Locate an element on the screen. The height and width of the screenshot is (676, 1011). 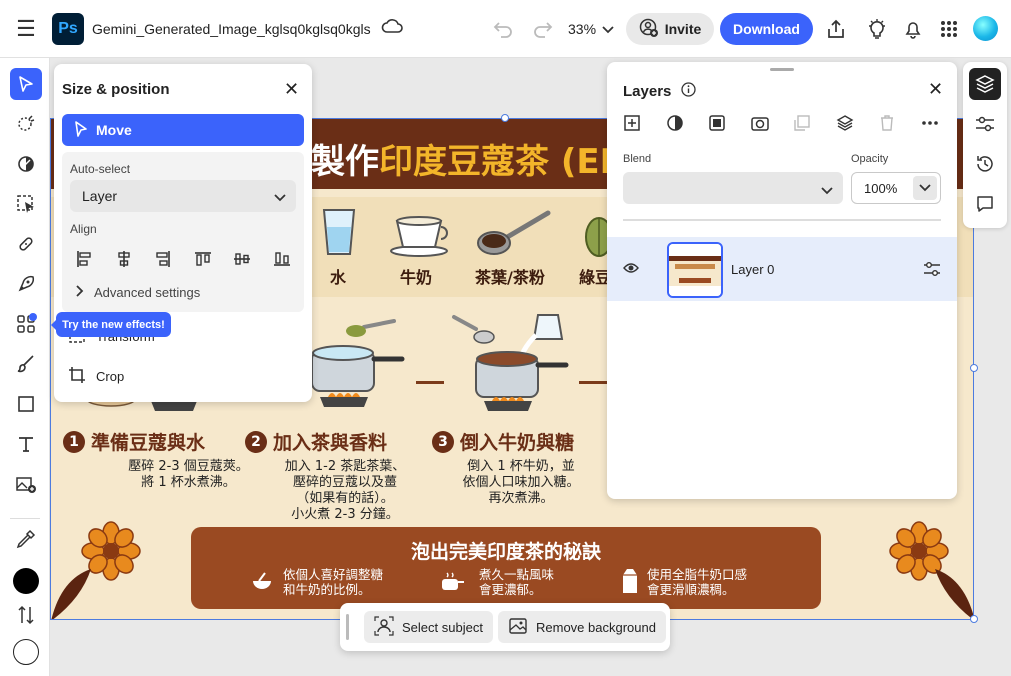
brush-icon is located at coordinates (26, 364).